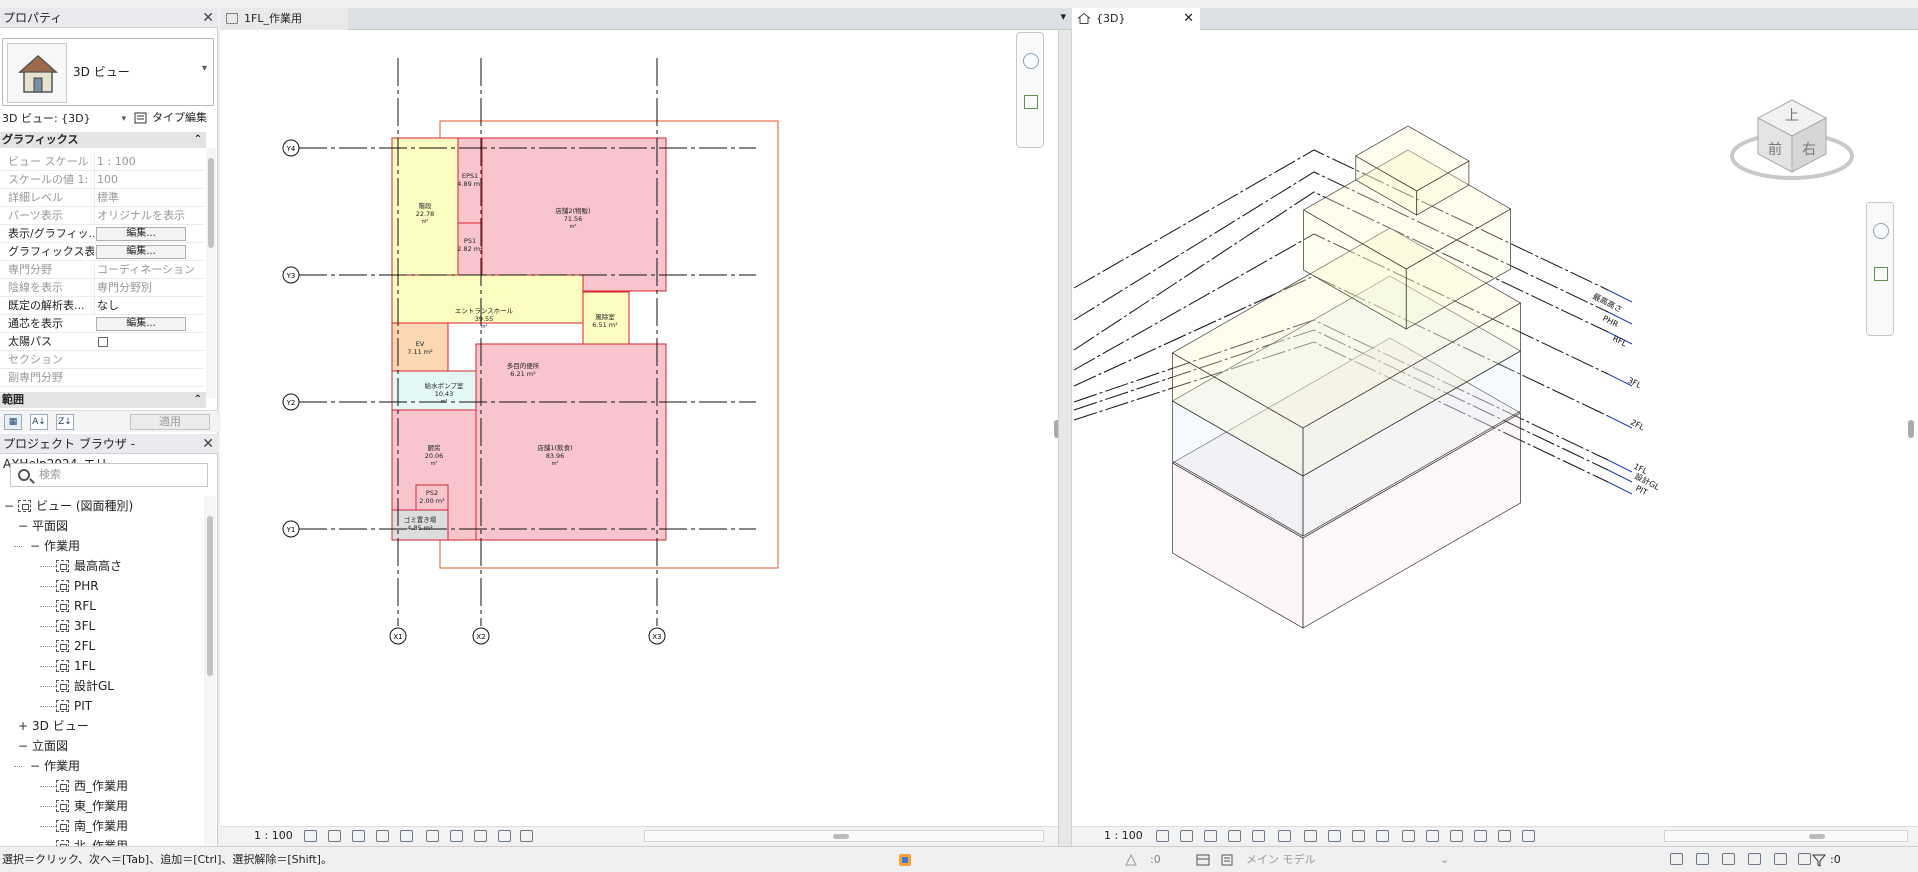 This screenshot has height=872, width=1918. What do you see at coordinates (103, 400) in the screenshot?
I see `section-range: 範囲 ⌃` at bounding box center [103, 400].